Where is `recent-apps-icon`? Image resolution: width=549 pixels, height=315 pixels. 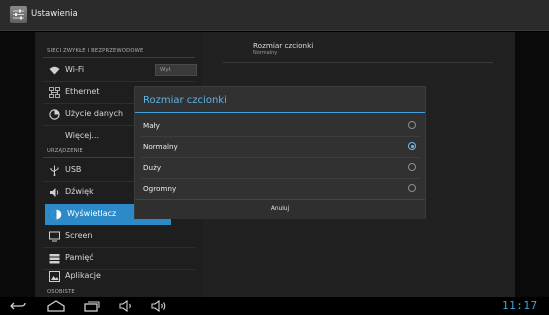 recent-apps-icon is located at coordinates (92, 306).